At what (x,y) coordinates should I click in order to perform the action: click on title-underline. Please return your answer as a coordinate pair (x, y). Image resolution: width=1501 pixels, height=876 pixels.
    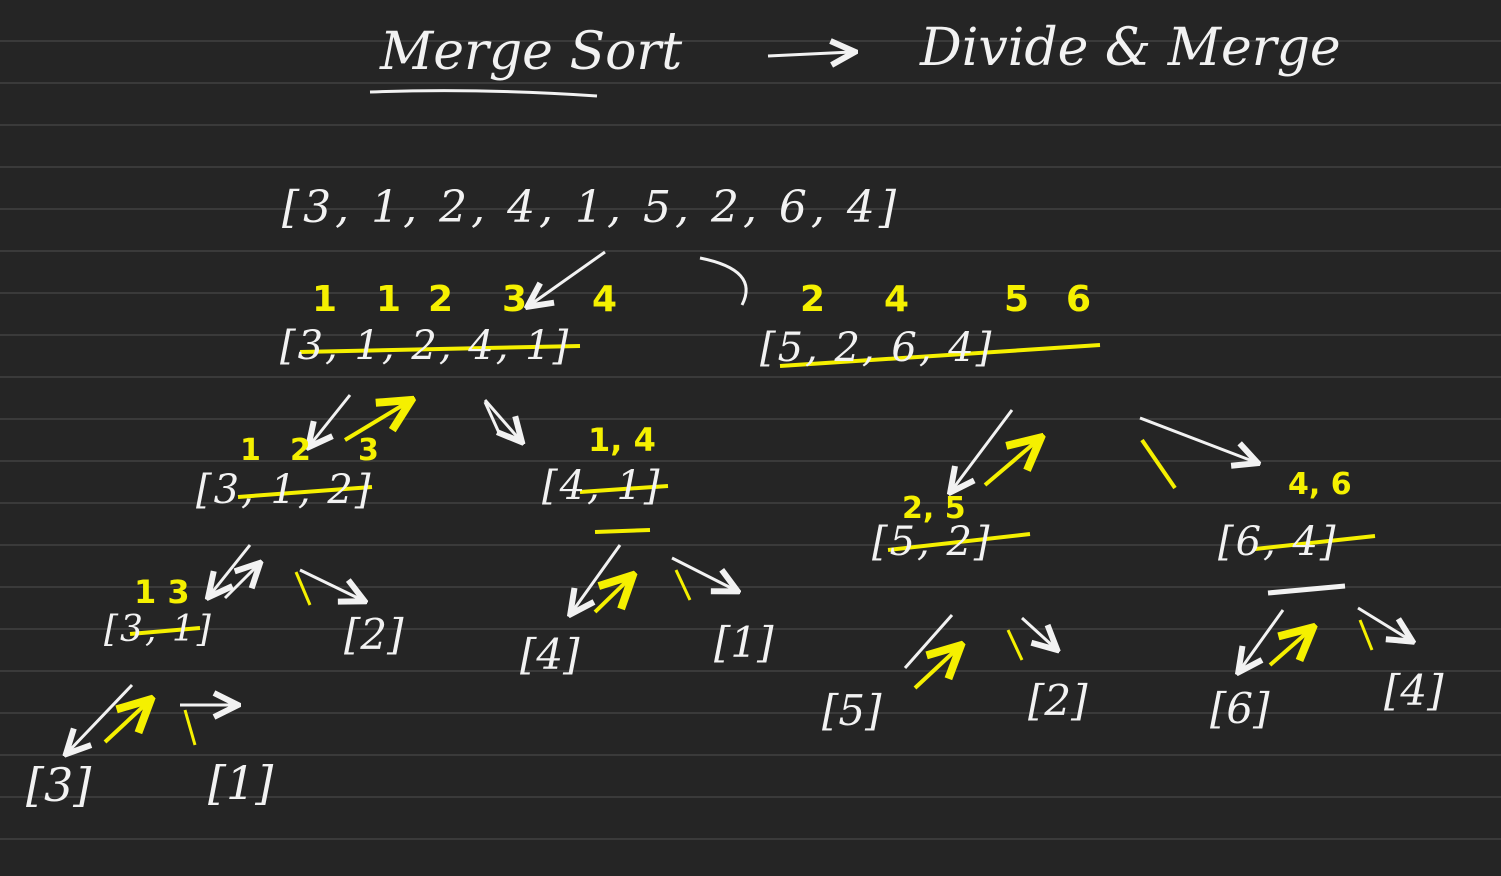
    Looking at the image, I should click on (483, 93).